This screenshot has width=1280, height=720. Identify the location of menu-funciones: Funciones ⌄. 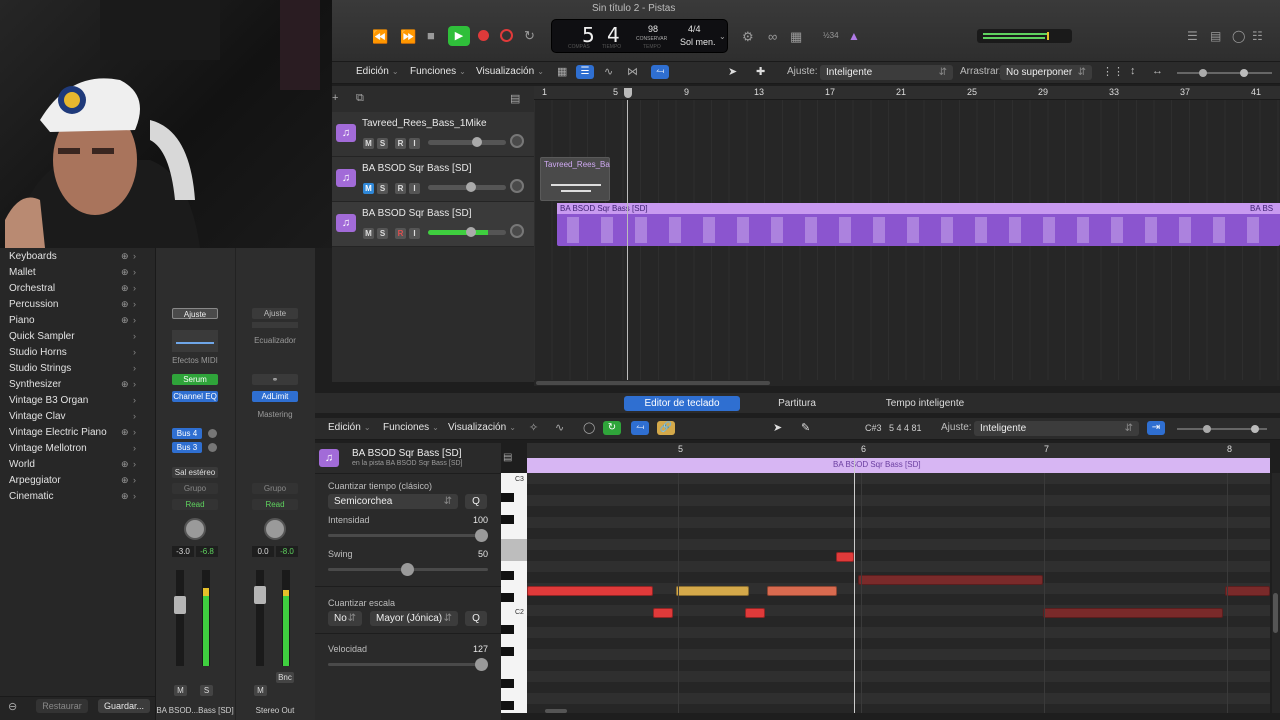
(411, 427).